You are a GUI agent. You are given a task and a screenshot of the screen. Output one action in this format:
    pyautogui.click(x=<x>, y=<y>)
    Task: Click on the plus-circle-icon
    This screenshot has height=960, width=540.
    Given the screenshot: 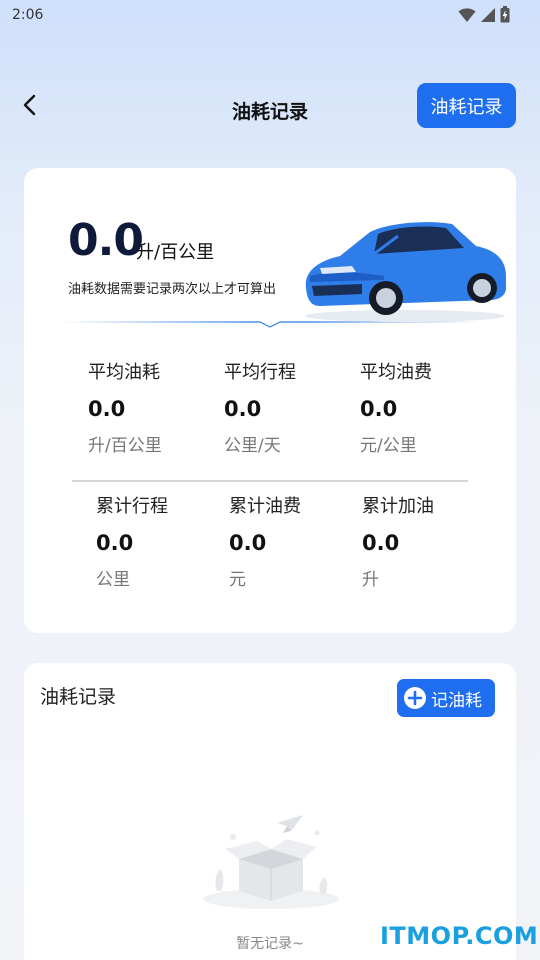 What is the action you would take?
    pyautogui.click(x=415, y=698)
    